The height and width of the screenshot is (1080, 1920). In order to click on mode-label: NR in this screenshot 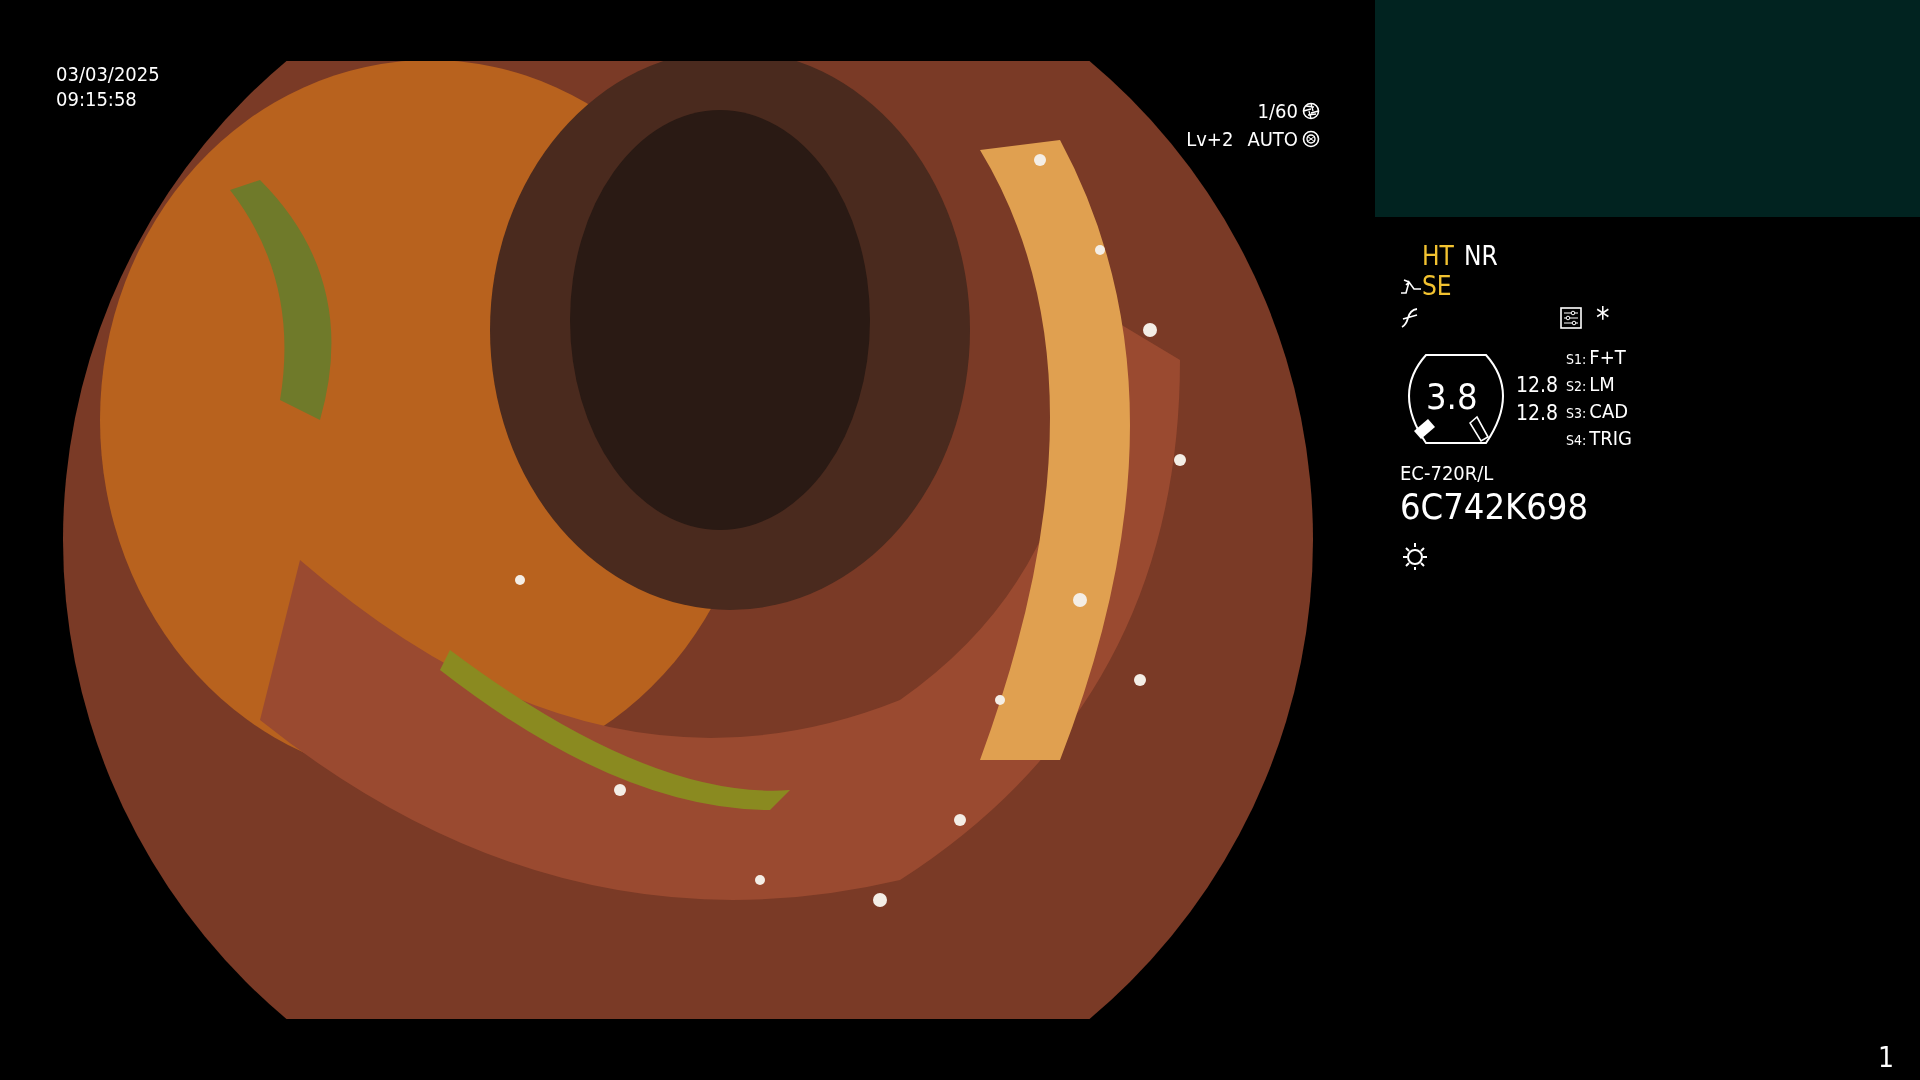, I will do `click(1480, 256)`.